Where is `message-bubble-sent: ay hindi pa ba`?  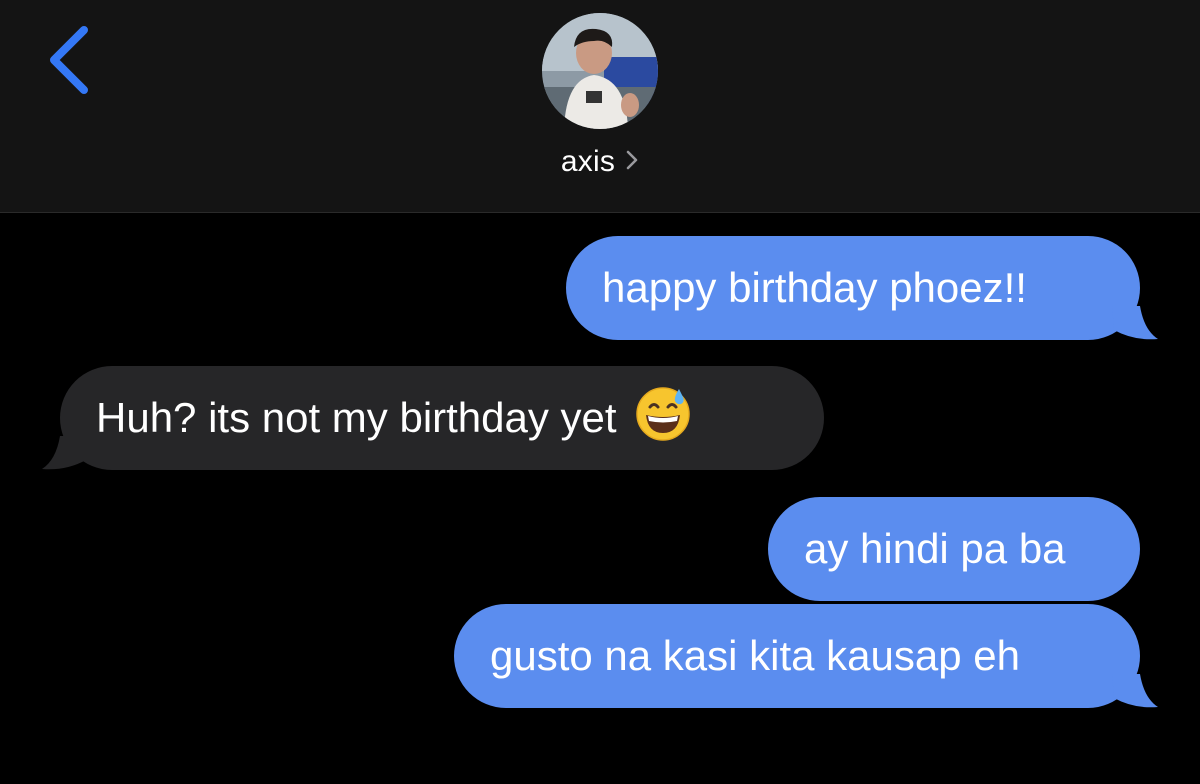
message-bubble-sent: ay hindi pa ba is located at coordinates (954, 549).